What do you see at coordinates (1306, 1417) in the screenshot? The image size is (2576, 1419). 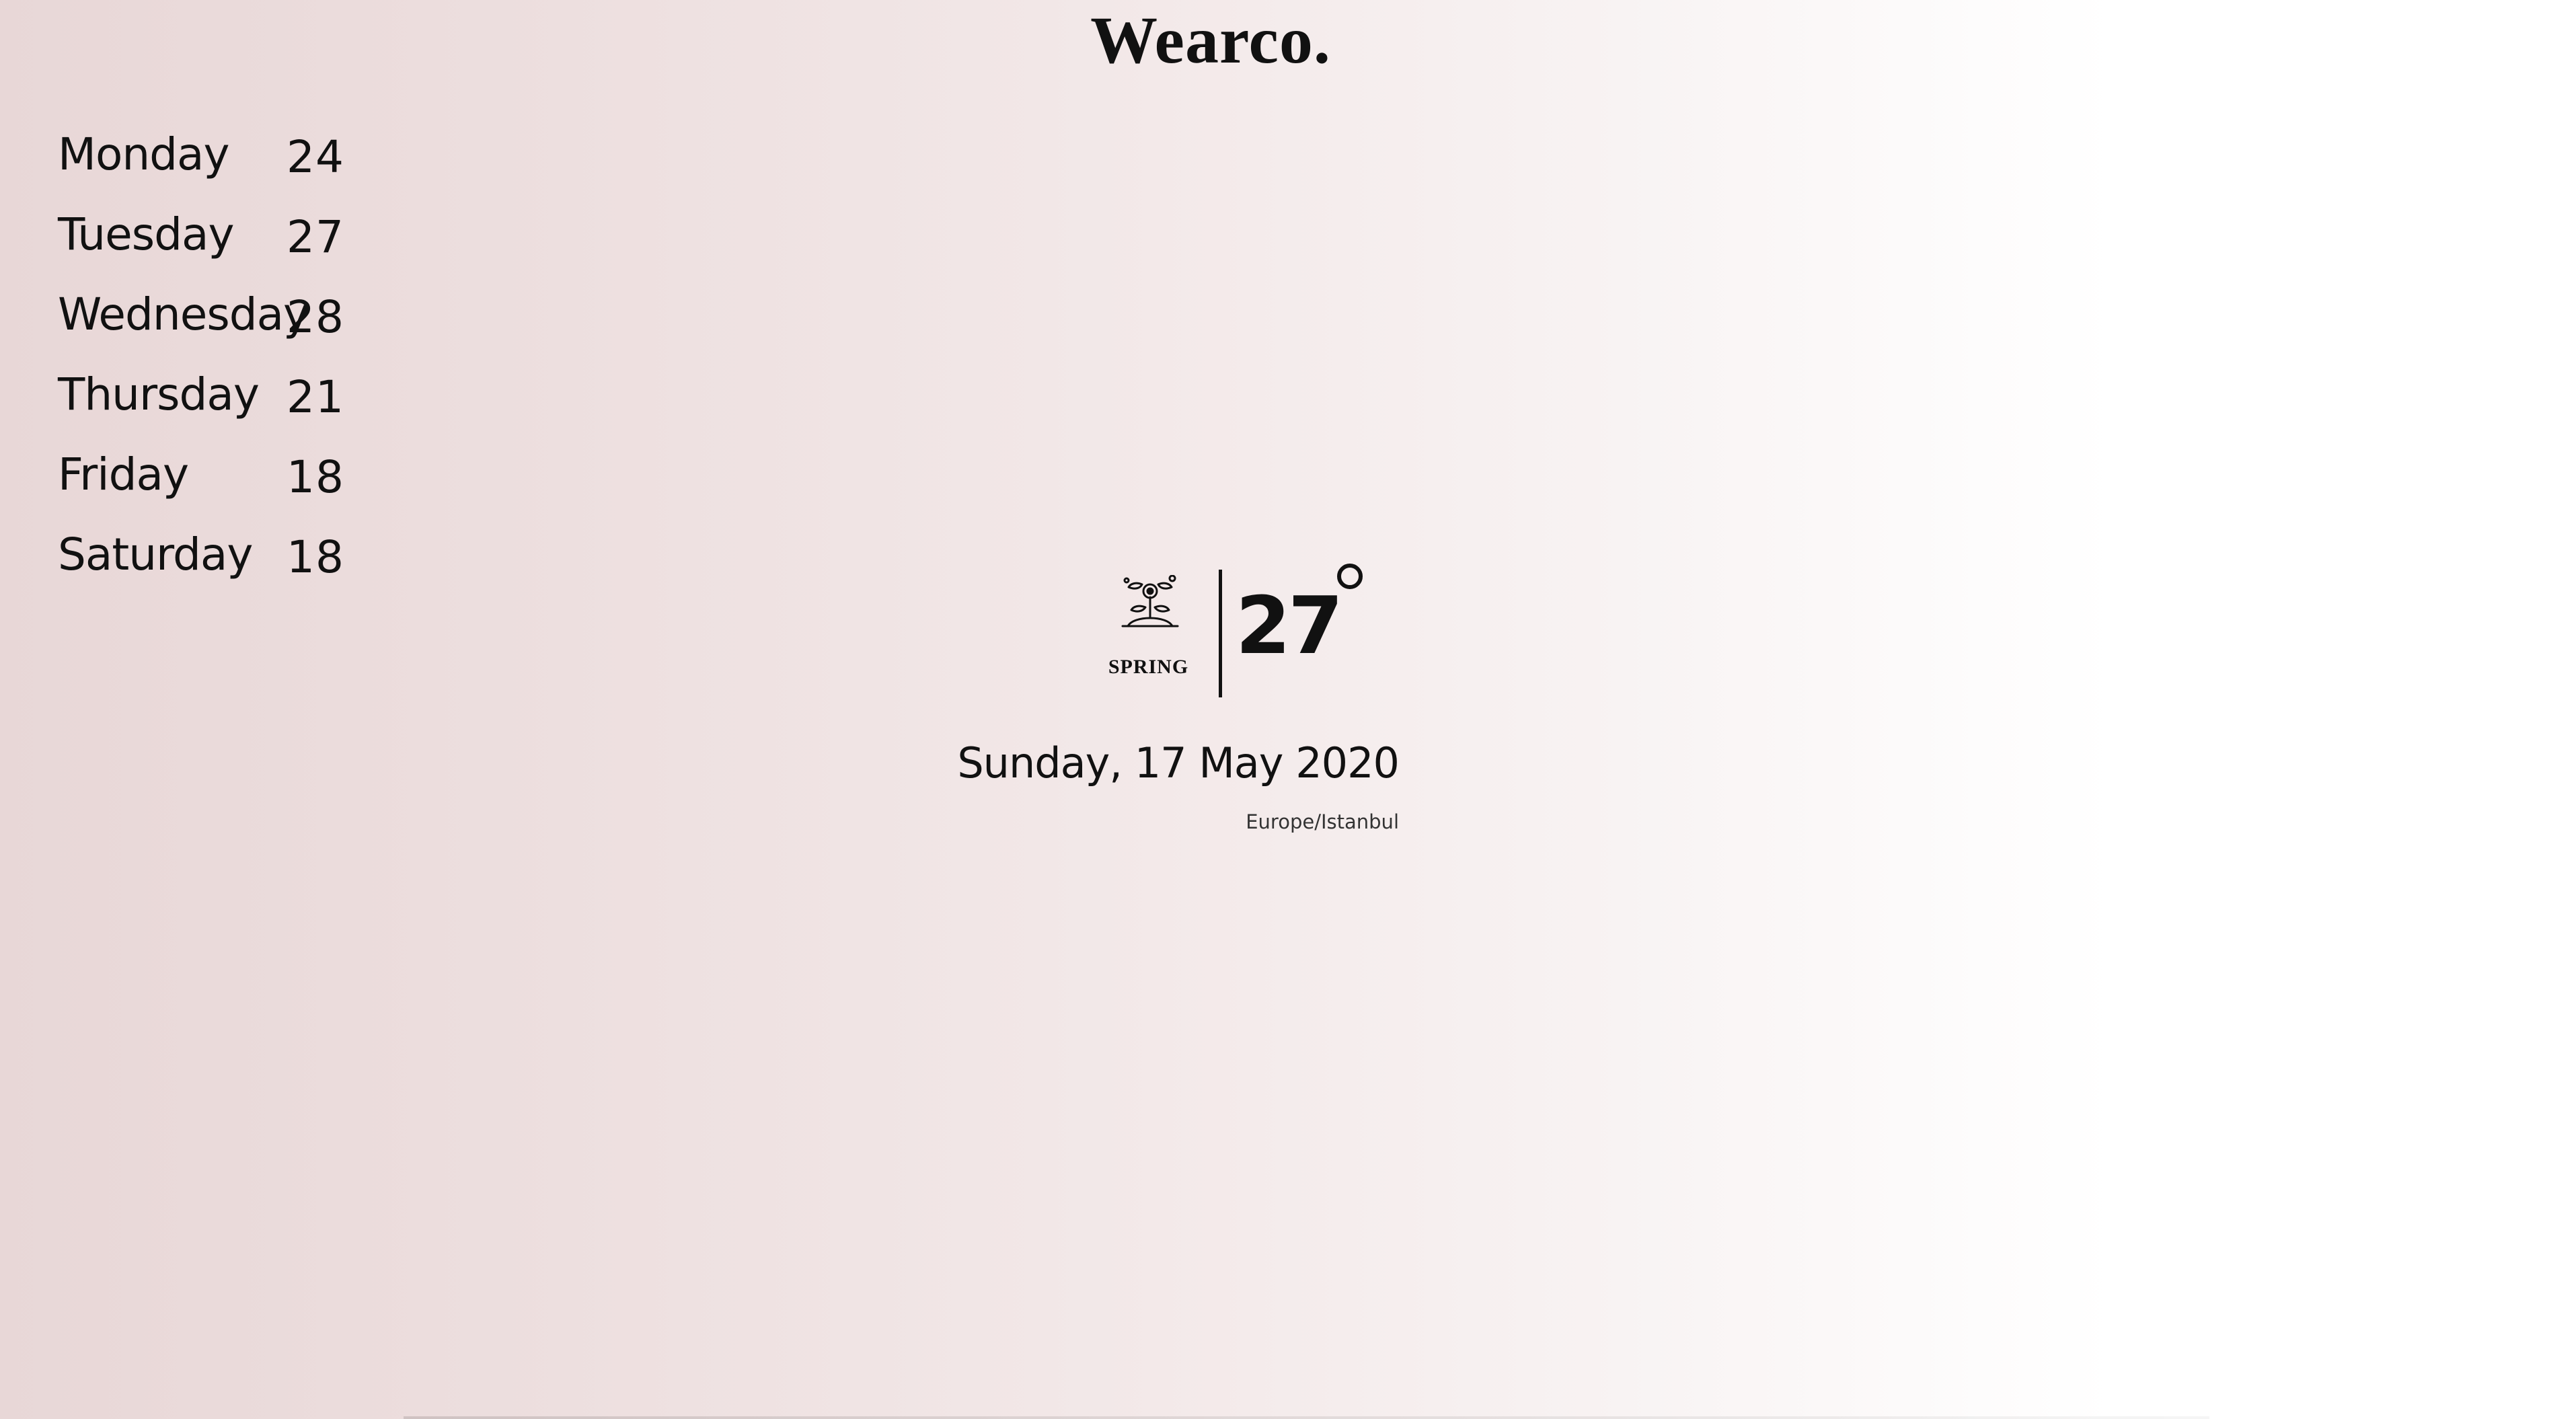 I see `bottom-shadow-edge` at bounding box center [1306, 1417].